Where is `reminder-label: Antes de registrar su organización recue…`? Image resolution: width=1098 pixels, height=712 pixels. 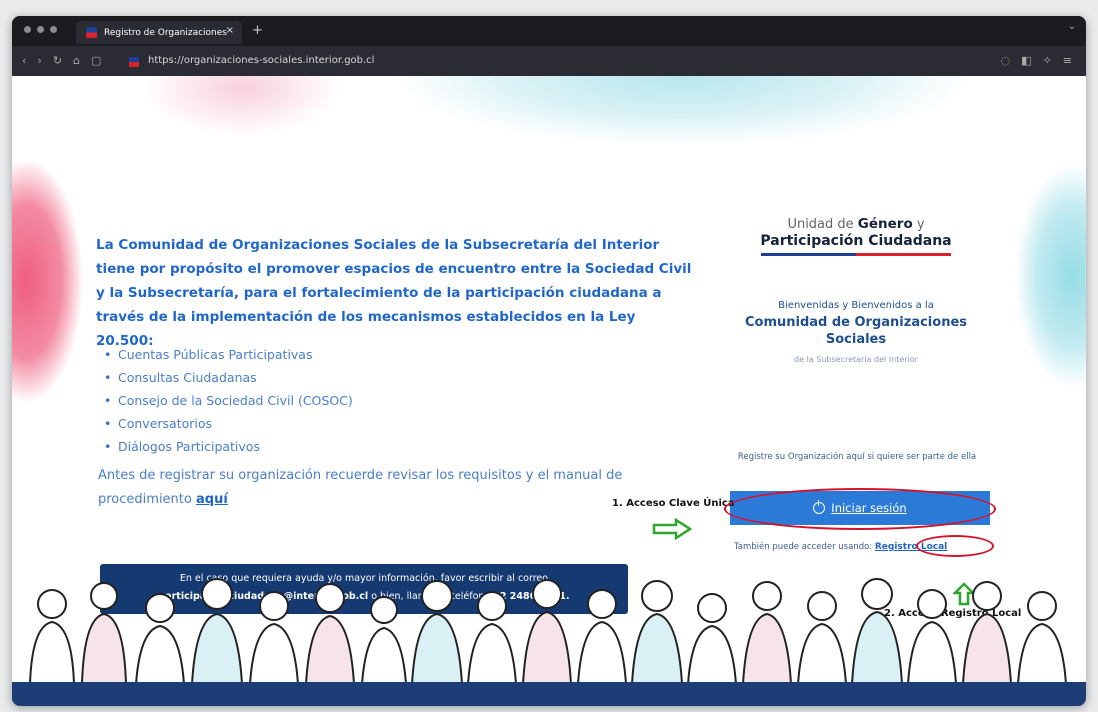 reminder-label: Antes de registrar su organización recue… is located at coordinates (360, 487).